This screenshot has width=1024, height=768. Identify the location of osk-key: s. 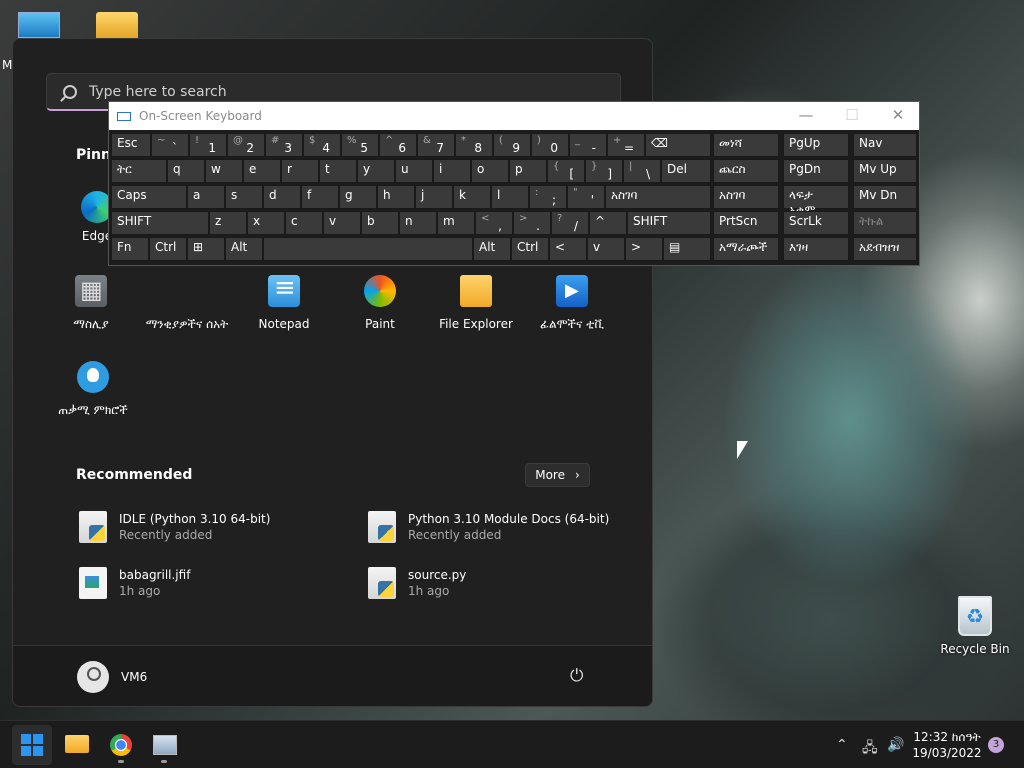
(244, 197).